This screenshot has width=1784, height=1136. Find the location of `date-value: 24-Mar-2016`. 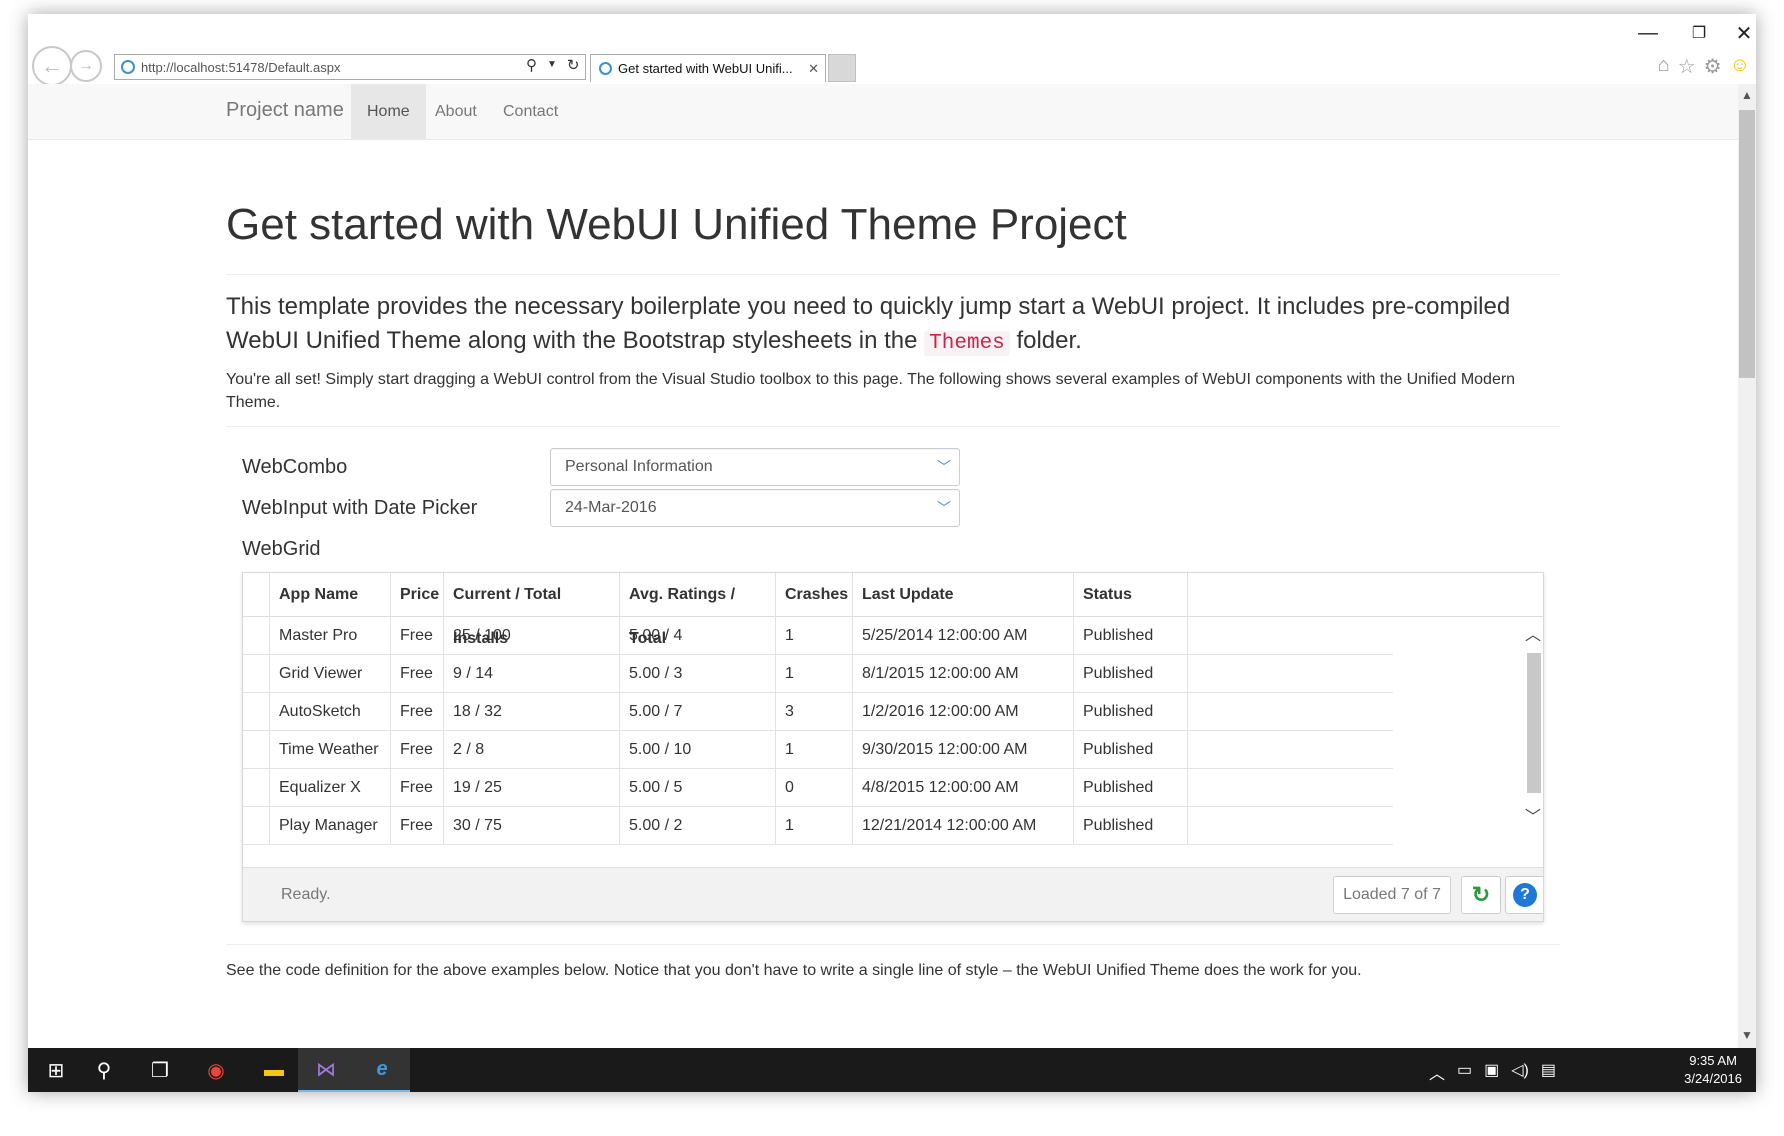

date-value: 24-Mar-2016 is located at coordinates (611, 507).